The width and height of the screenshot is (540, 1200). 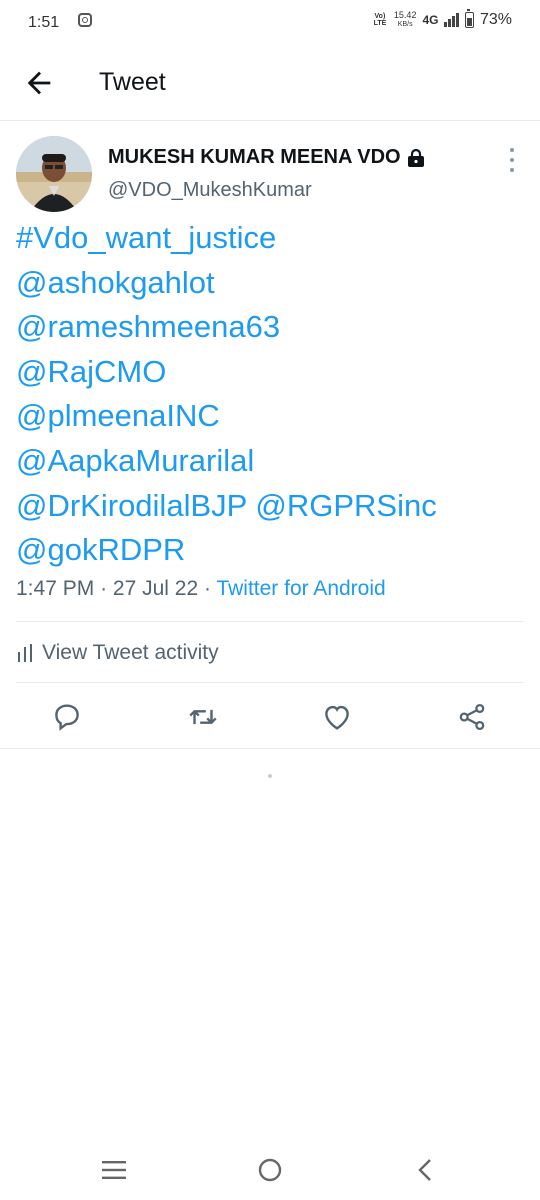 I want to click on heart-icon, so click(x=337, y=717).